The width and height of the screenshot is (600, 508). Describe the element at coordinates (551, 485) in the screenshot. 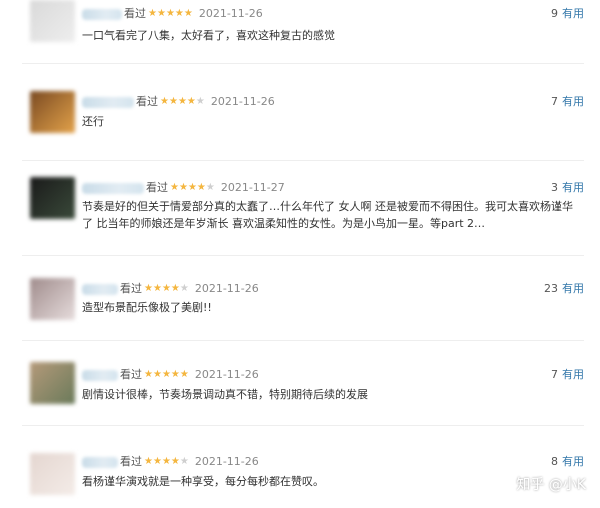

I see `watermark: 知乎 @小K` at that location.